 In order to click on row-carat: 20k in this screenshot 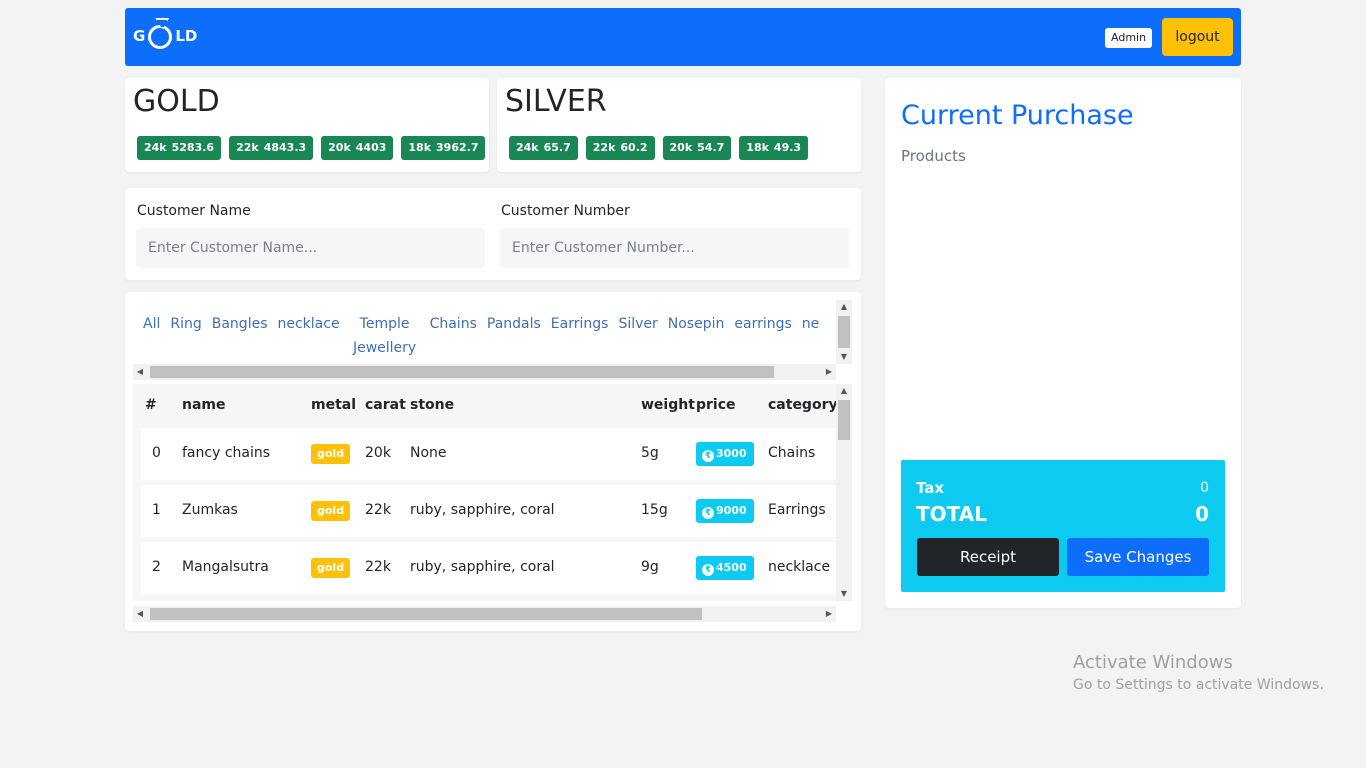, I will do `click(378, 453)`.